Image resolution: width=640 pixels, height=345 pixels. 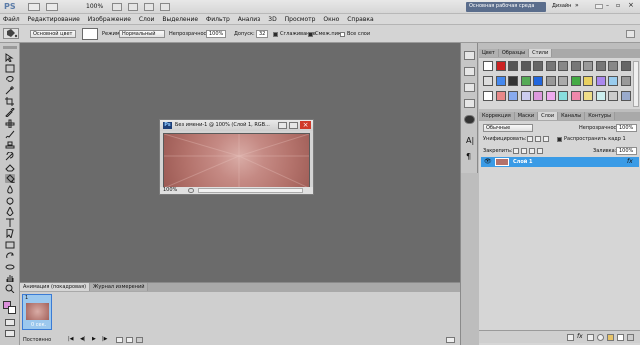 I want to click on doc-close-icon: ×, so click(x=305, y=125).